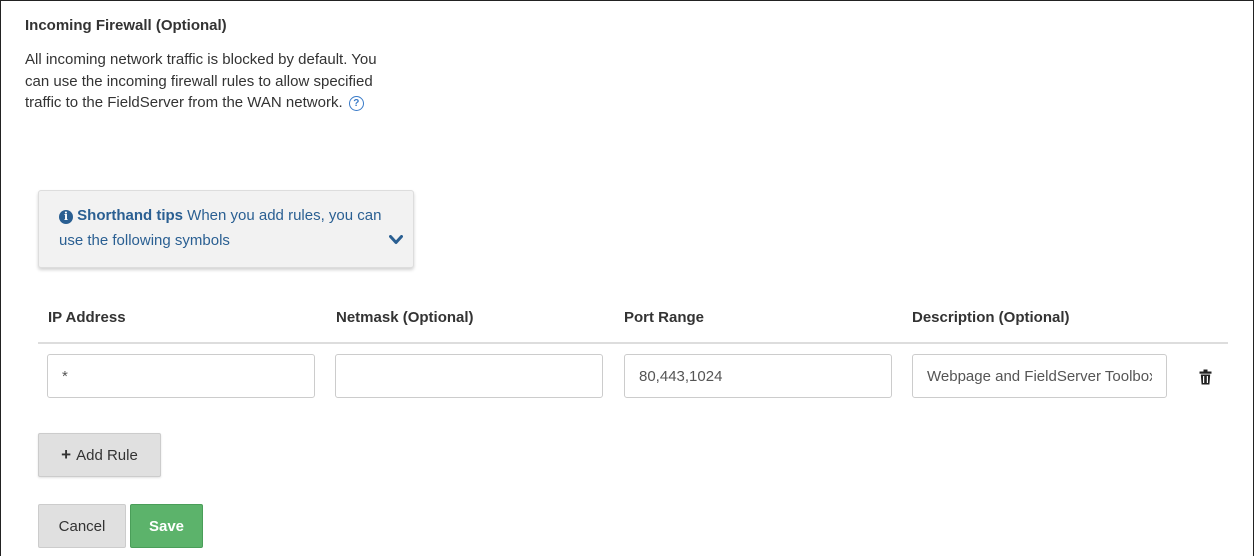 The height and width of the screenshot is (558, 1256). What do you see at coordinates (107, 455) in the screenshot?
I see `add-rule-label: Add Rule` at bounding box center [107, 455].